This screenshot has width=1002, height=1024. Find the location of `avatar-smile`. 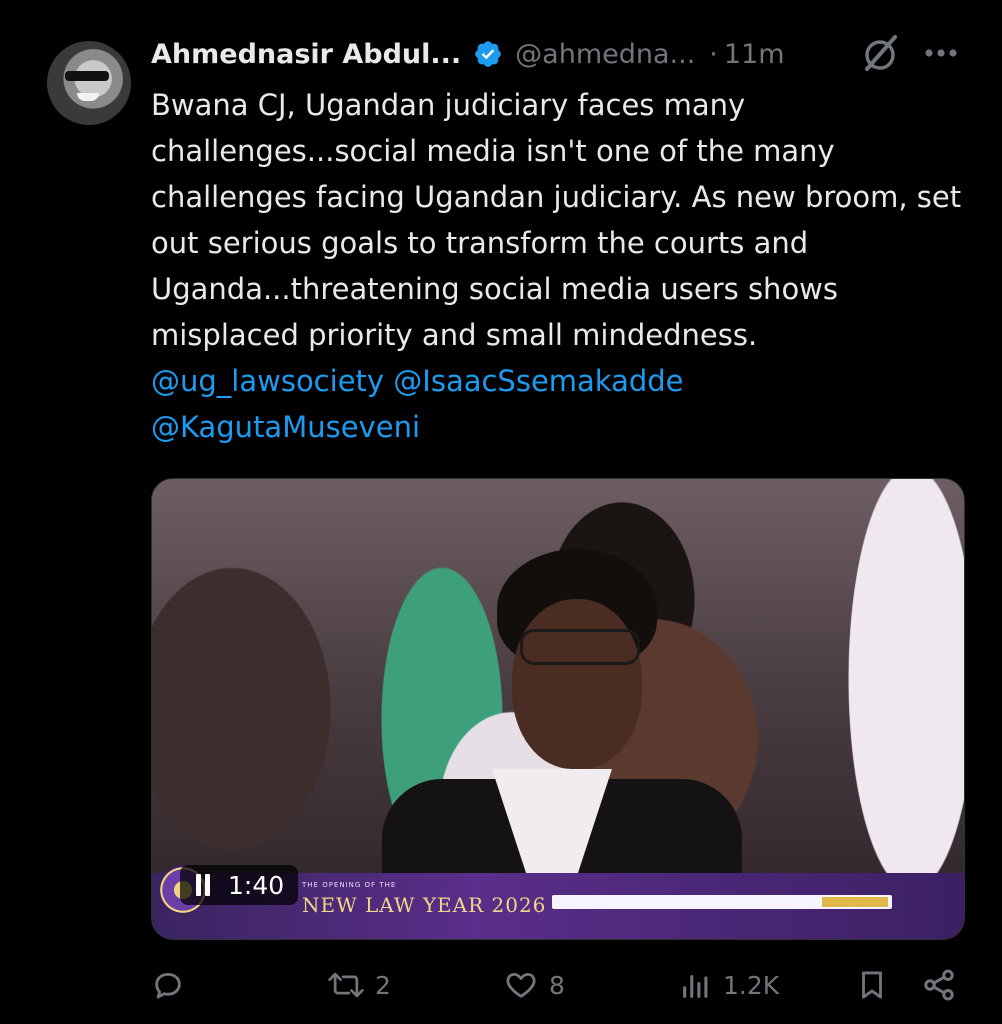

avatar-smile is located at coordinates (88, 97).